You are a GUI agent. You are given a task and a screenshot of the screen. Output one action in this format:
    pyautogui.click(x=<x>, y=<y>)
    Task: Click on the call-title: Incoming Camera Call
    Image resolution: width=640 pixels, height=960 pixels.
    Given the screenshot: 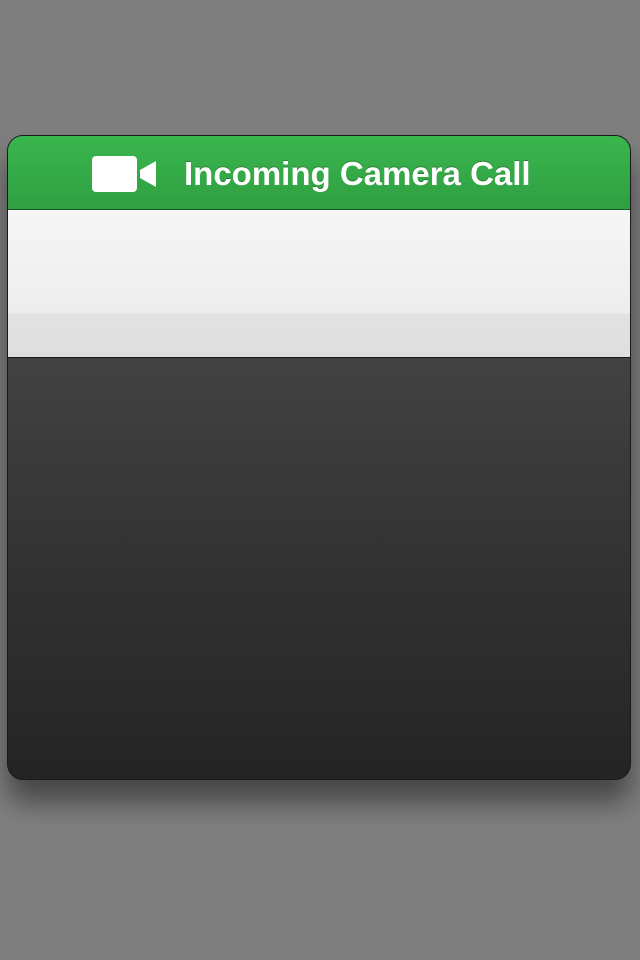 What is the action you would take?
    pyautogui.click(x=357, y=173)
    